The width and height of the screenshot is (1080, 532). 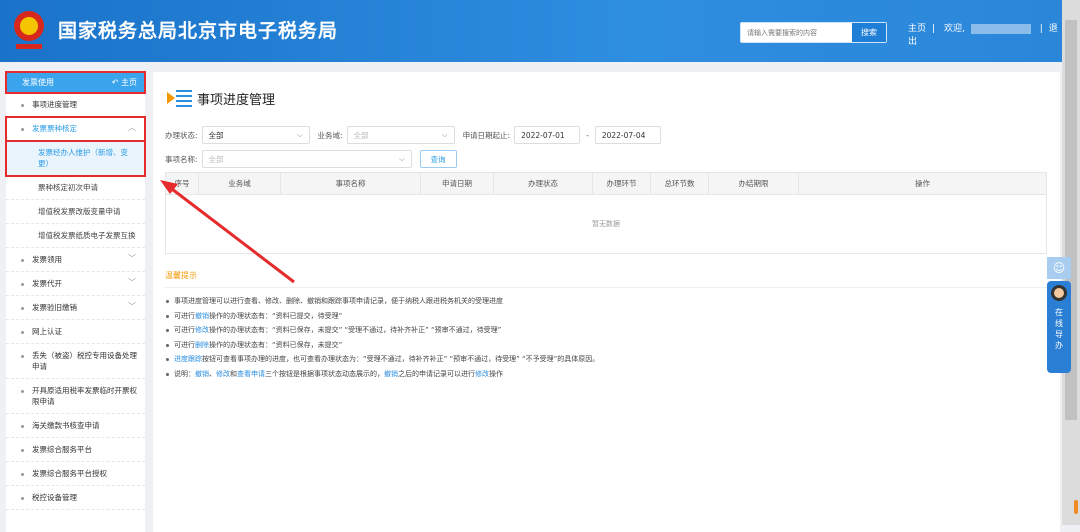 What do you see at coordinates (797, 32) in the screenshot?
I see `search-input` at bounding box center [797, 32].